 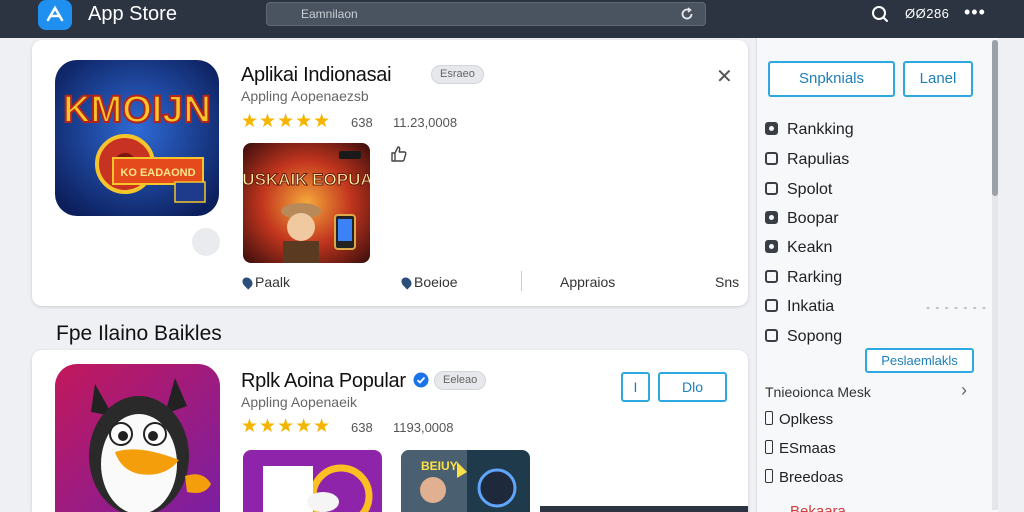 What do you see at coordinates (425, 122) in the screenshot?
I see `download-count: 11.23,0008` at bounding box center [425, 122].